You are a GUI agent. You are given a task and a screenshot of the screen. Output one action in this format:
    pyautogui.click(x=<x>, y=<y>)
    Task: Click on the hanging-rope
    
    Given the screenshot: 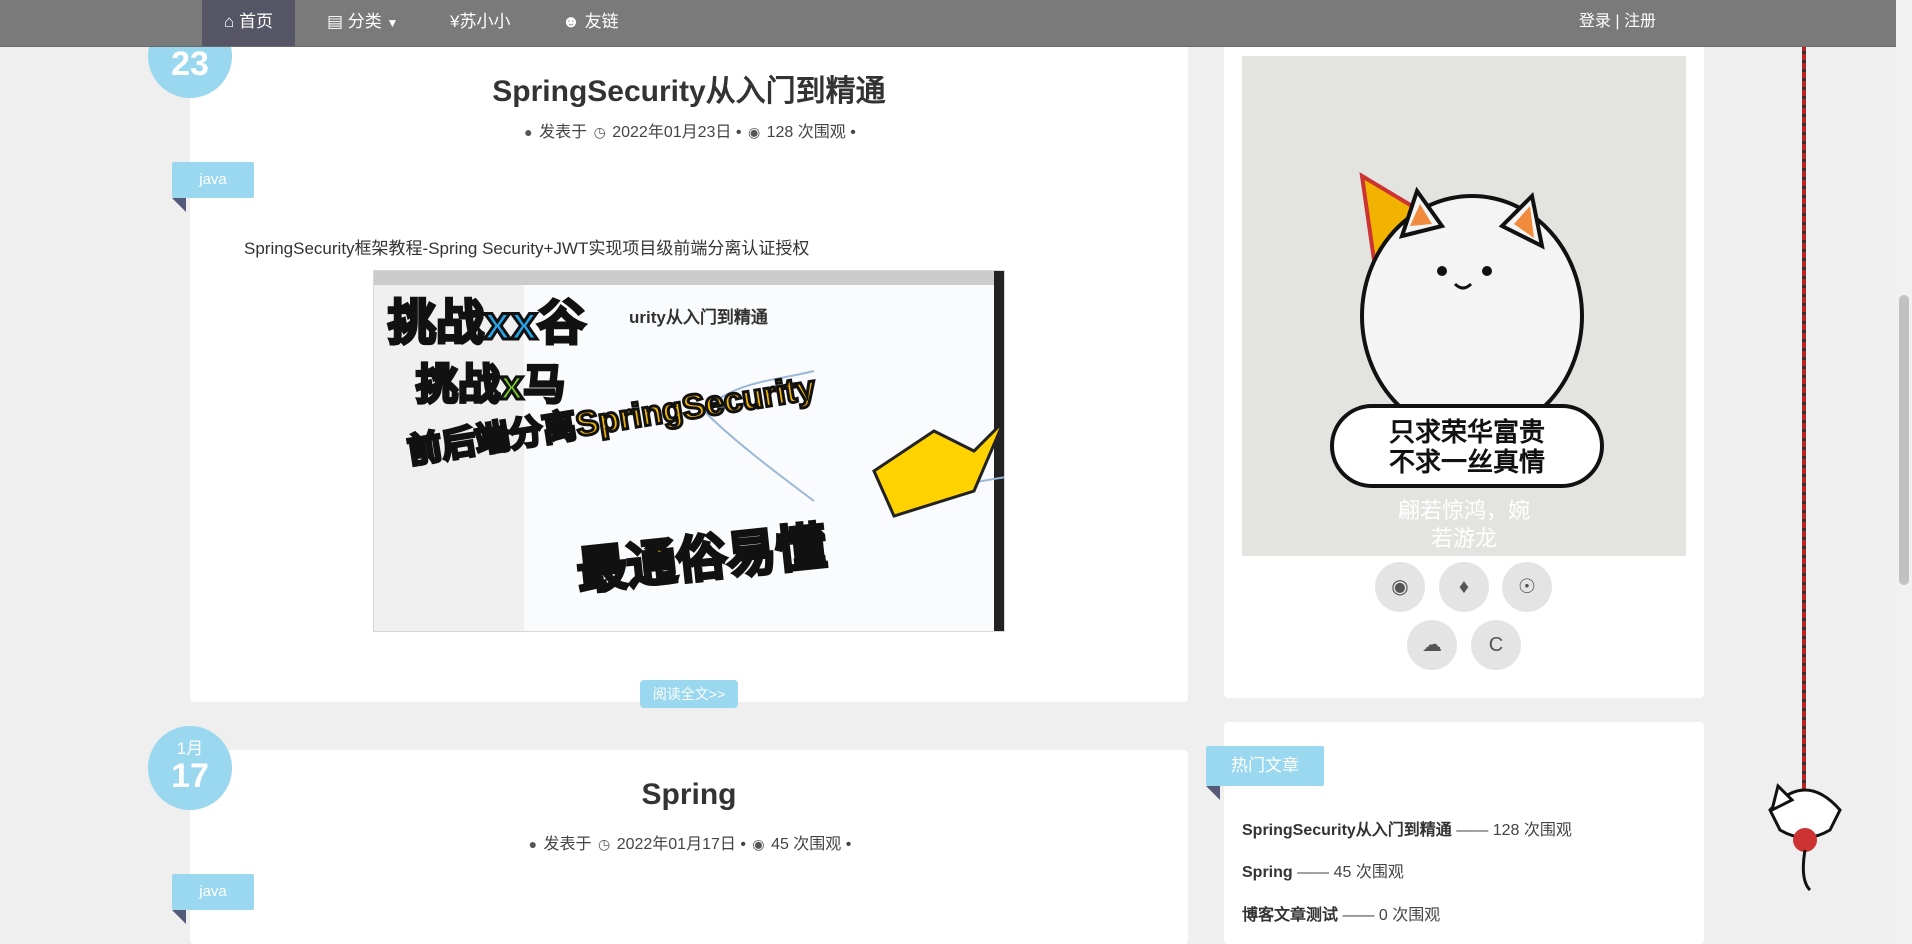 What is the action you would take?
    pyautogui.click(x=1804, y=395)
    